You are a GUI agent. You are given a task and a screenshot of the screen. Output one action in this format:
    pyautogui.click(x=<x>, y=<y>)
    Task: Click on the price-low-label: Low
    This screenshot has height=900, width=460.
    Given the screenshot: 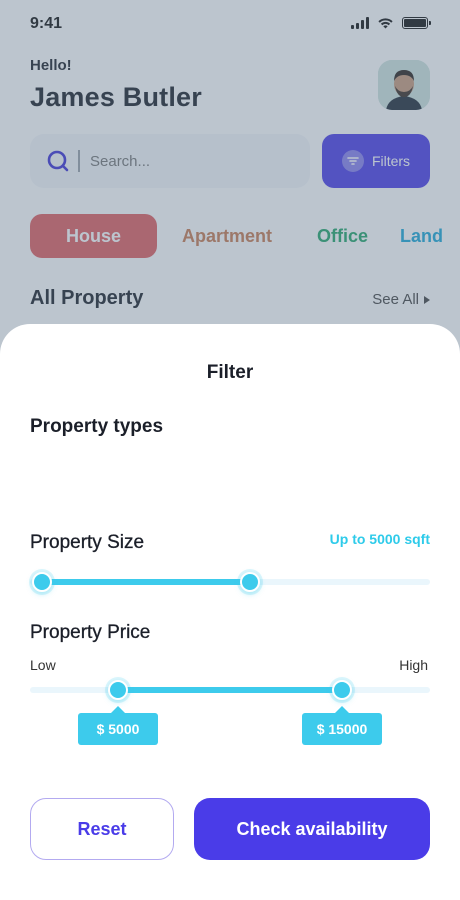 What is the action you would take?
    pyautogui.click(x=43, y=665)
    